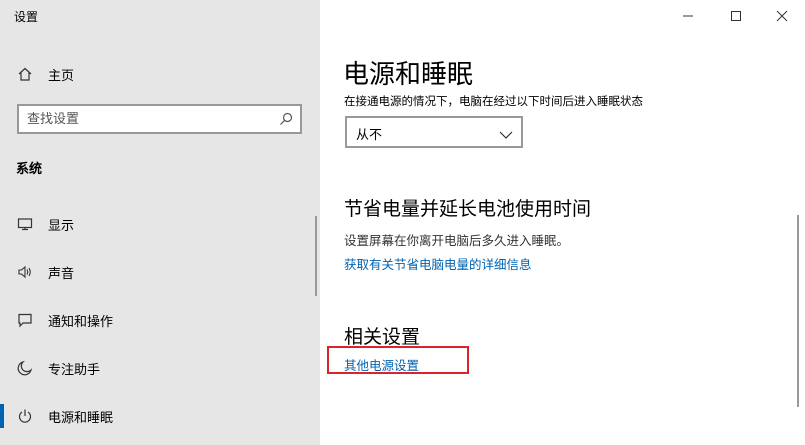 Image resolution: width=805 pixels, height=445 pixels. What do you see at coordinates (736, 16) in the screenshot?
I see `maximize-button` at bounding box center [736, 16].